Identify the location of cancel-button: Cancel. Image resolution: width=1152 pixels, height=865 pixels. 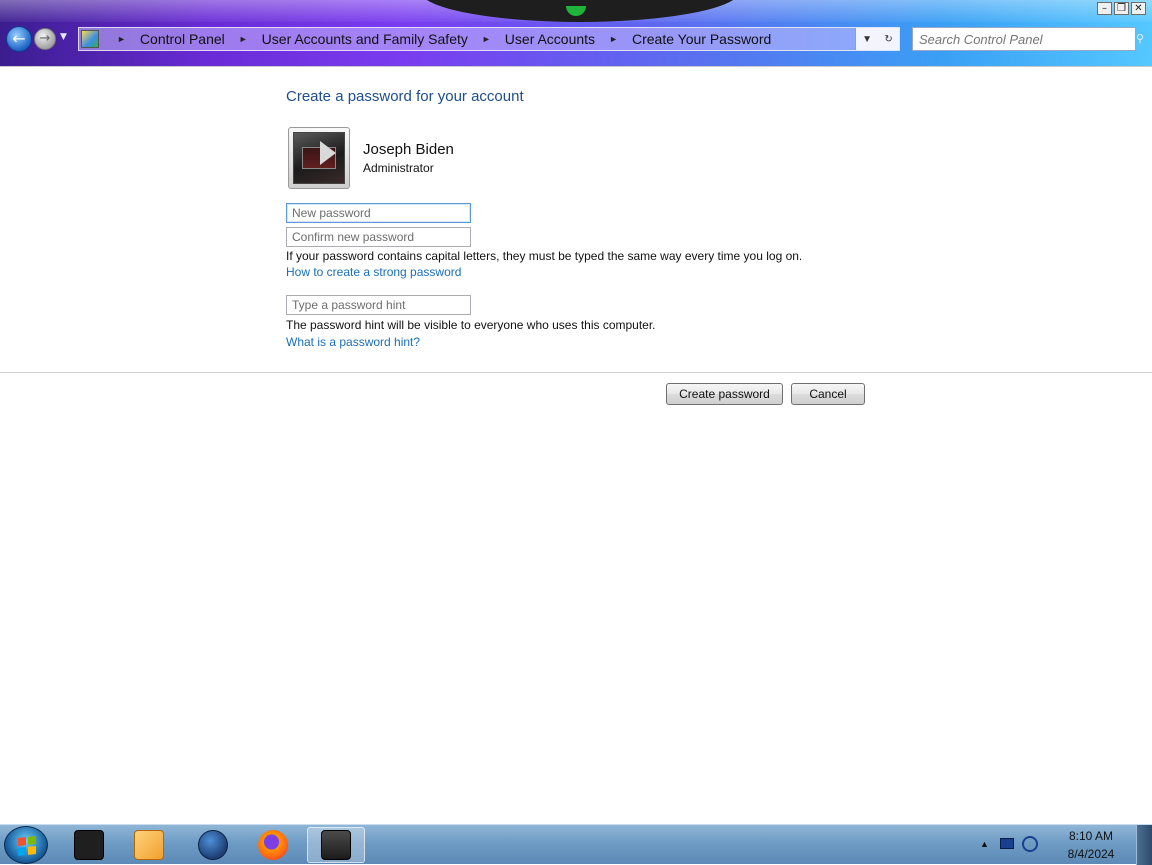
(828, 394).